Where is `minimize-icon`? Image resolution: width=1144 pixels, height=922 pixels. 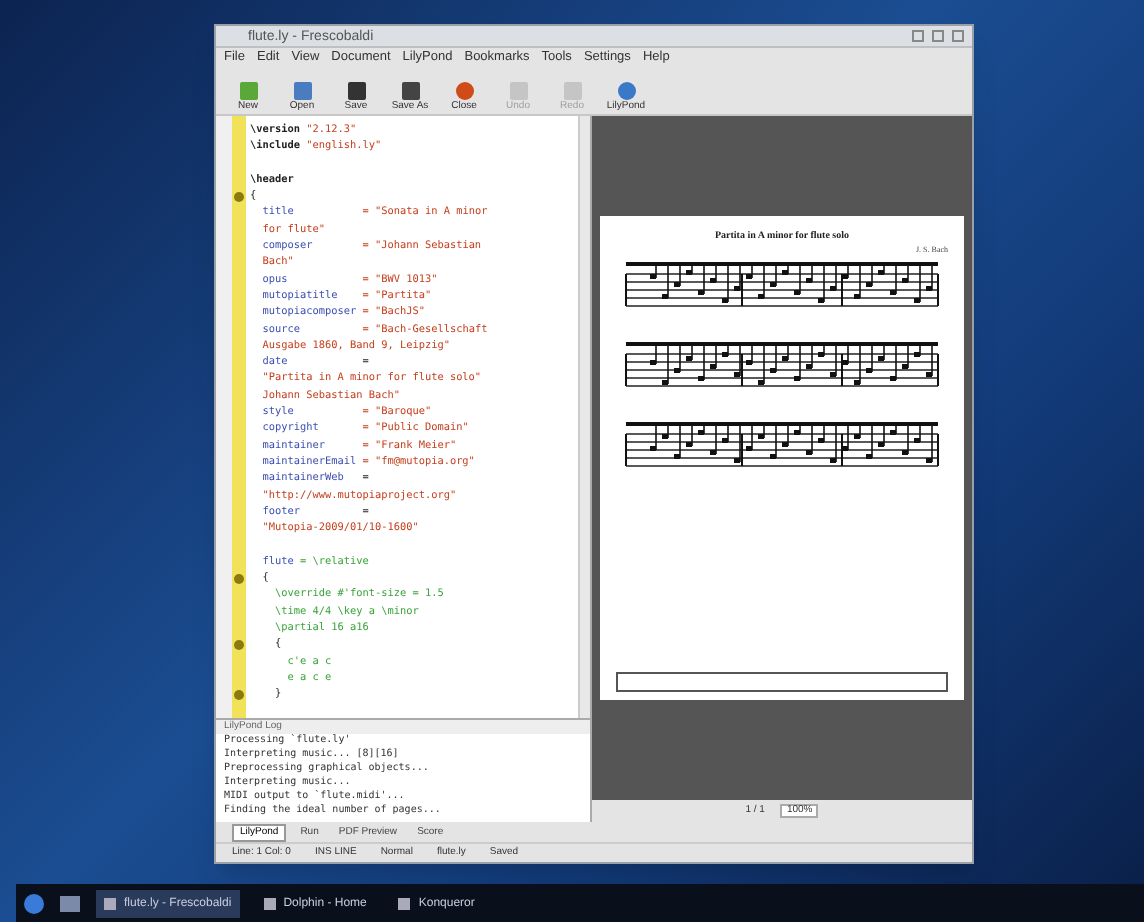
minimize-icon is located at coordinates (918, 36).